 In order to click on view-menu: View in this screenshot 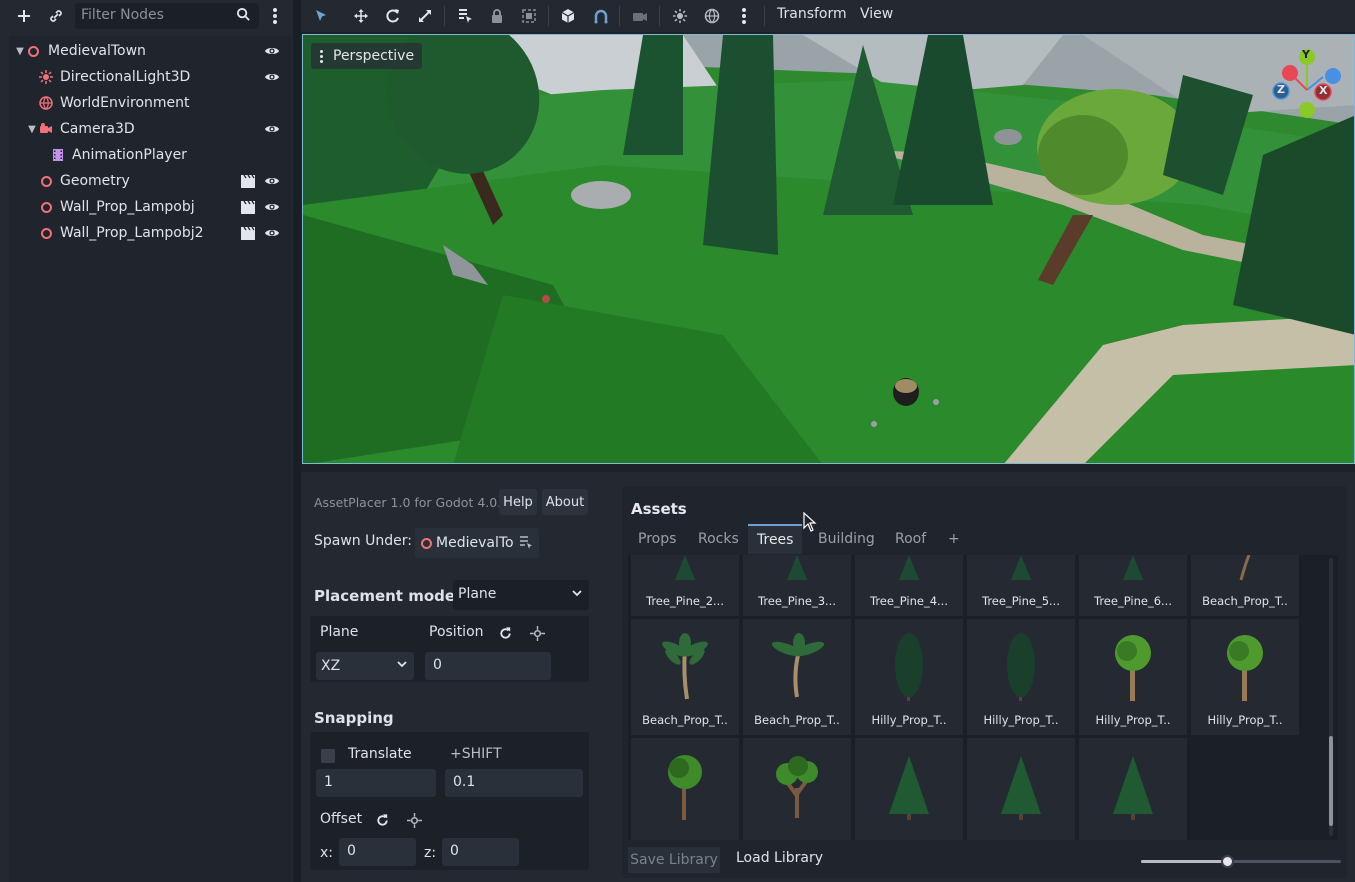, I will do `click(876, 14)`.